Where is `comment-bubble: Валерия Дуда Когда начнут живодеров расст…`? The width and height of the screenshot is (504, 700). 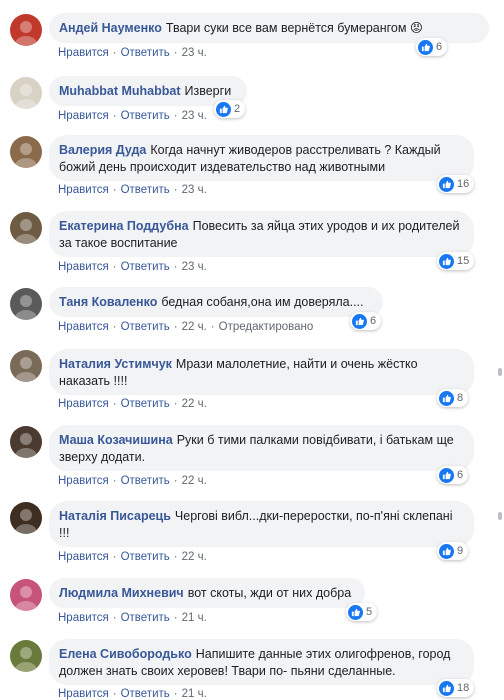 comment-bubble: Валерия Дуда Когда начнут живодеров расст… is located at coordinates (261, 158).